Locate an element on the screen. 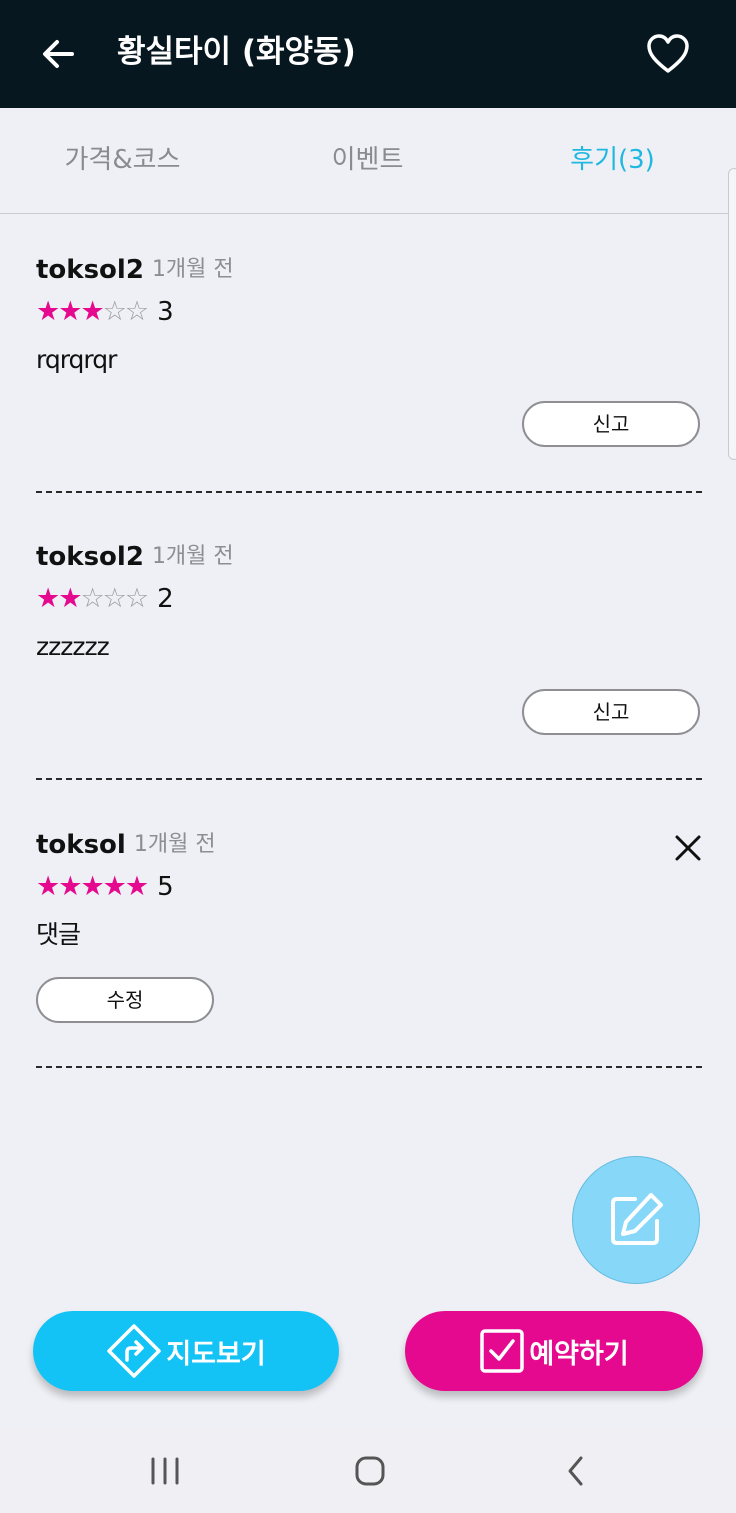 This screenshot has width=736, height=1513. star-rating: ★★☆☆☆ 2 is located at coordinates (105, 599).